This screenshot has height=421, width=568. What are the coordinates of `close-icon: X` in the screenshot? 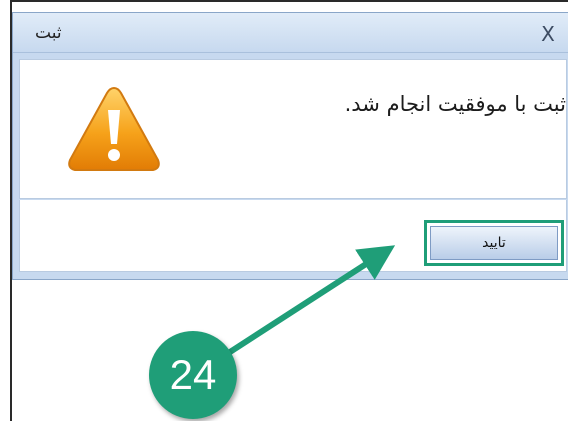 It's located at (548, 34).